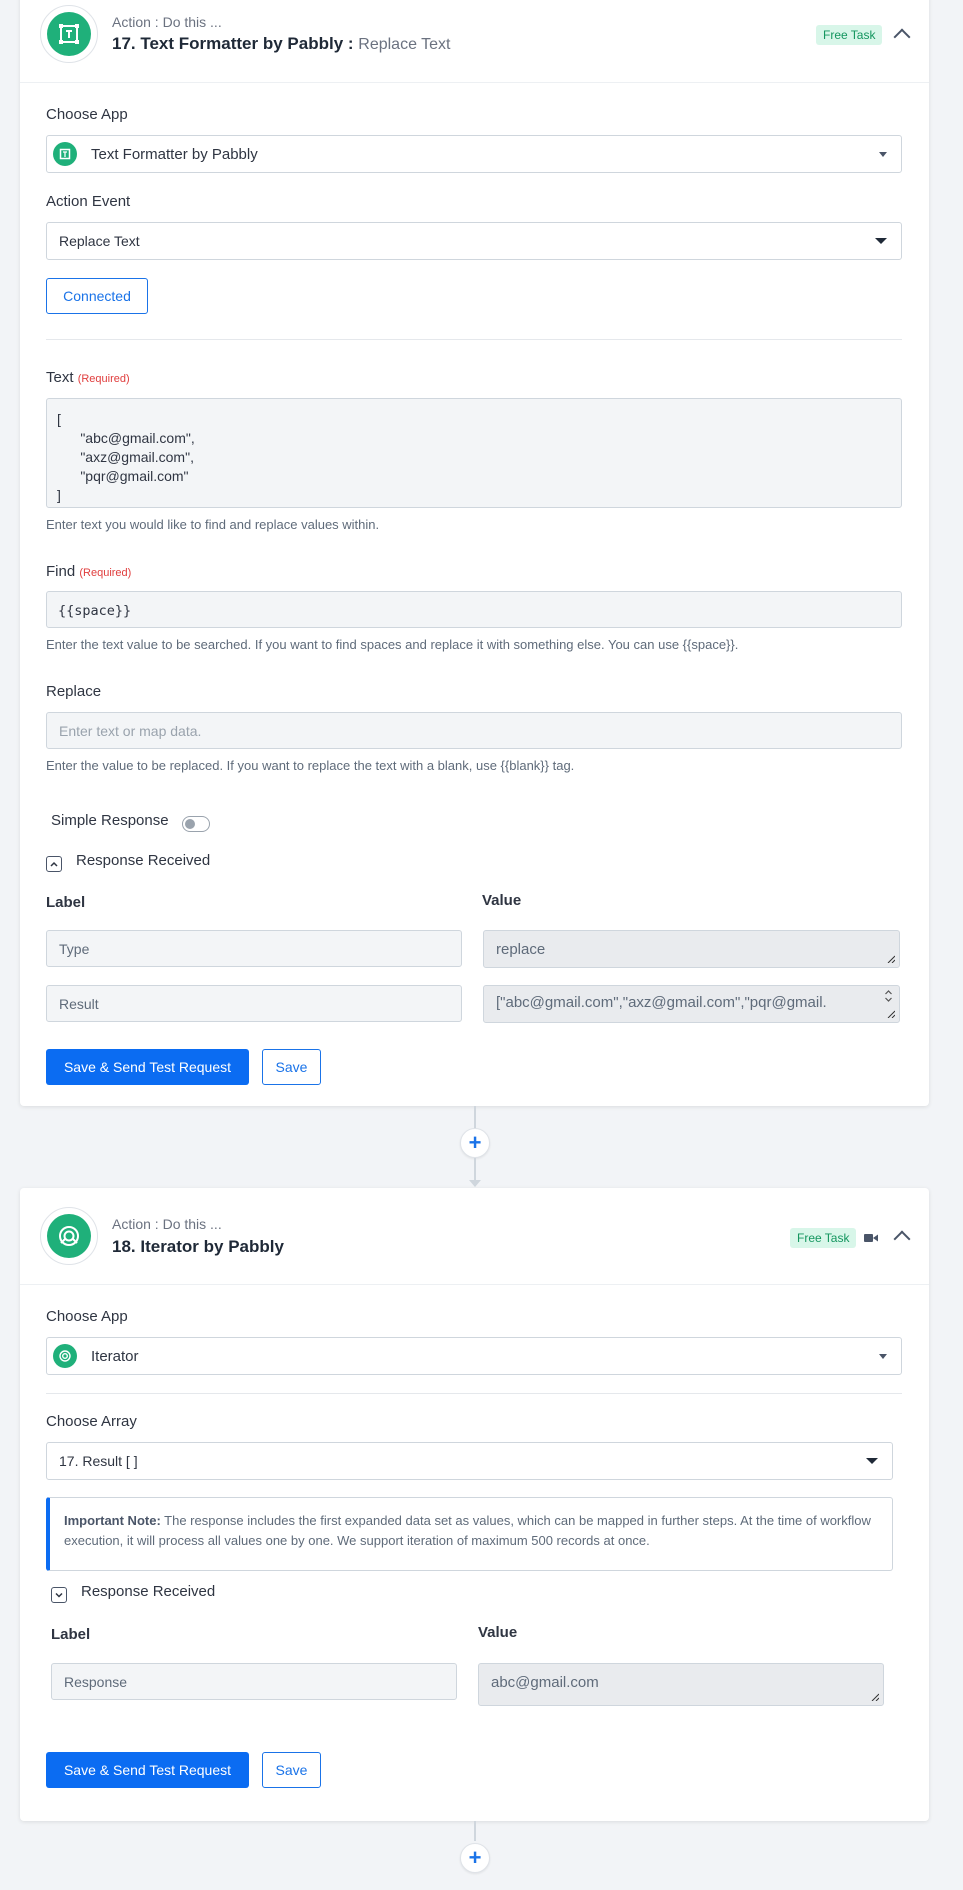 The height and width of the screenshot is (1890, 963). Describe the element at coordinates (469, 1461) in the screenshot. I see `choose-array-select: 17. Result [ ]` at that location.